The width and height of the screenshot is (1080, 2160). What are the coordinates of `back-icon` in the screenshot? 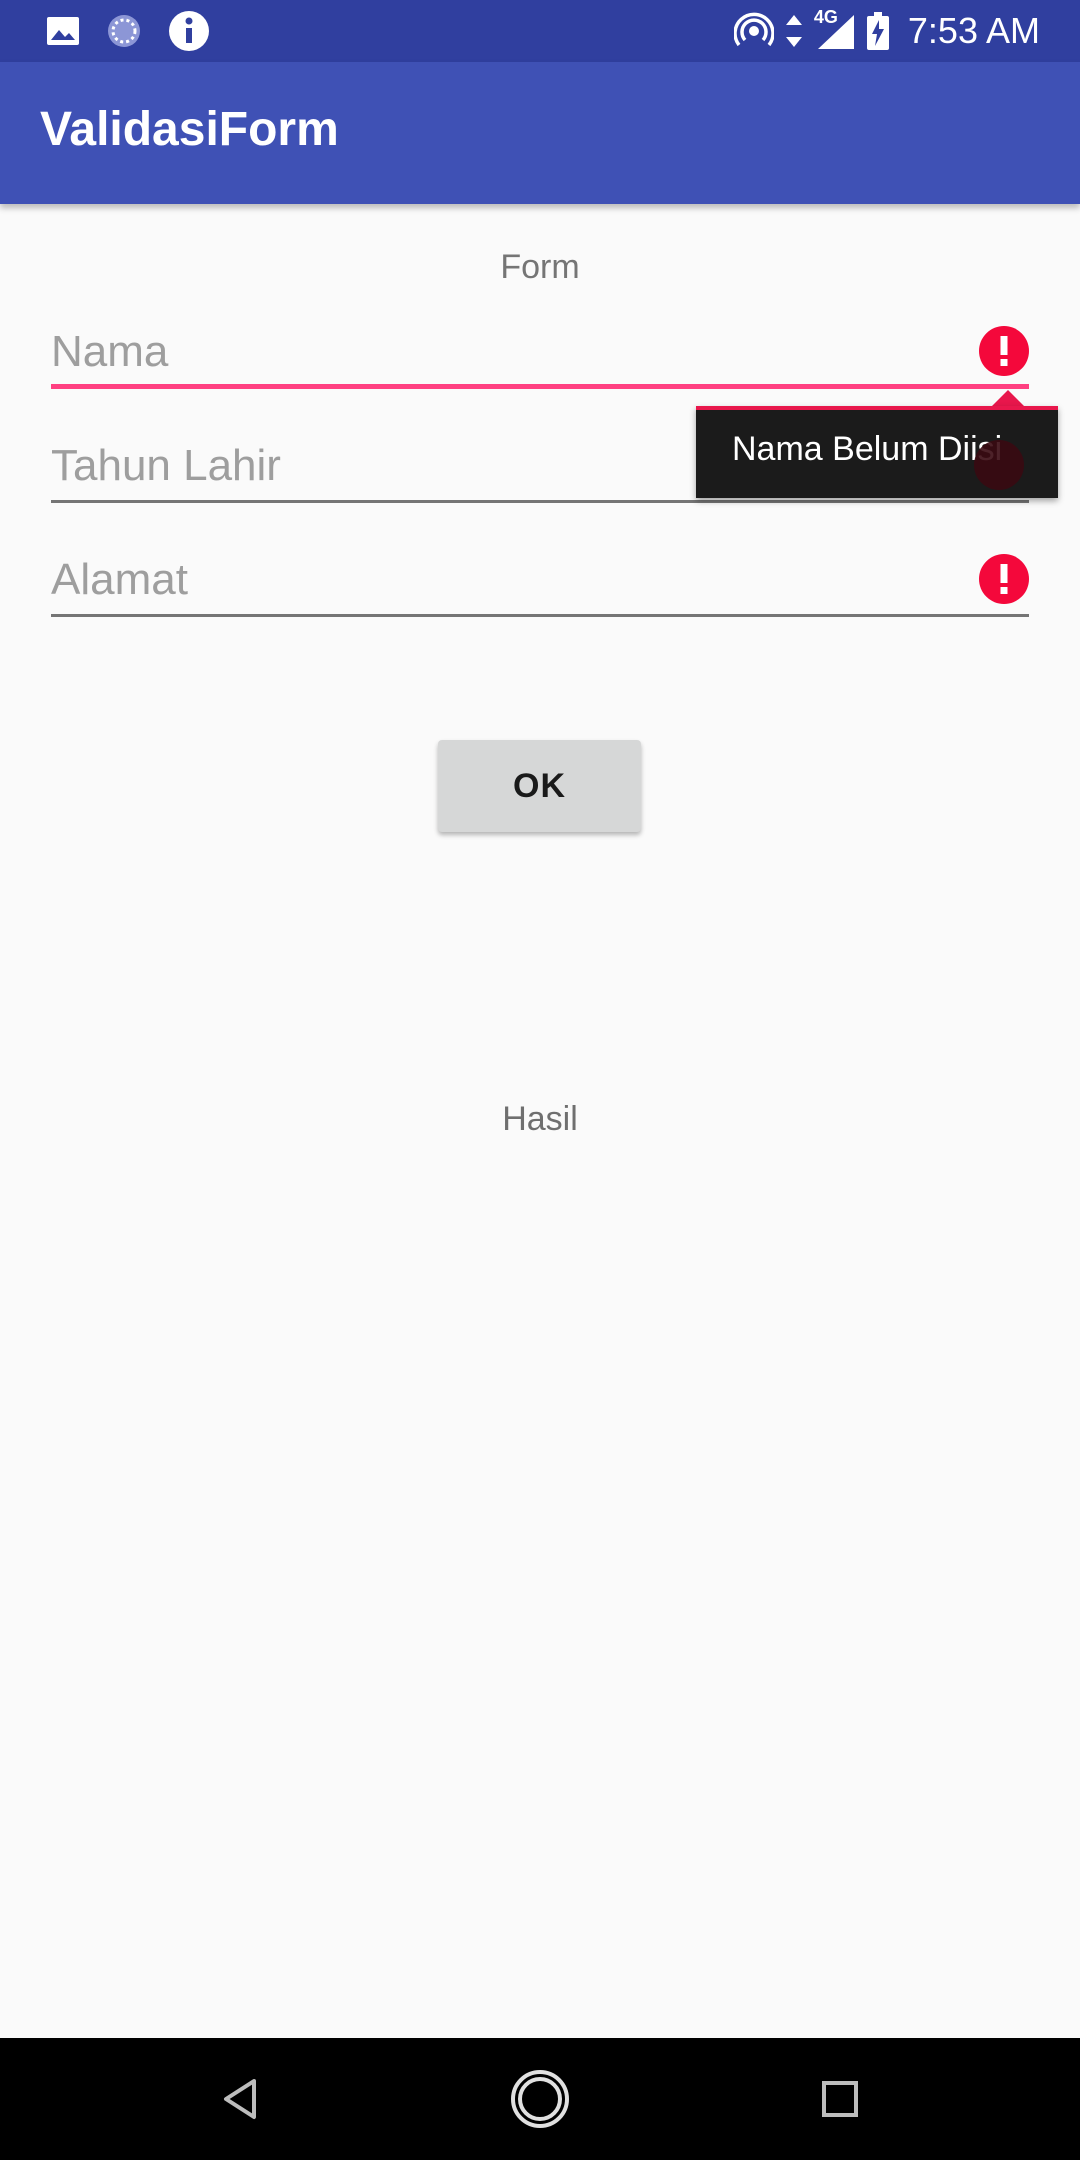 It's located at (240, 2099).